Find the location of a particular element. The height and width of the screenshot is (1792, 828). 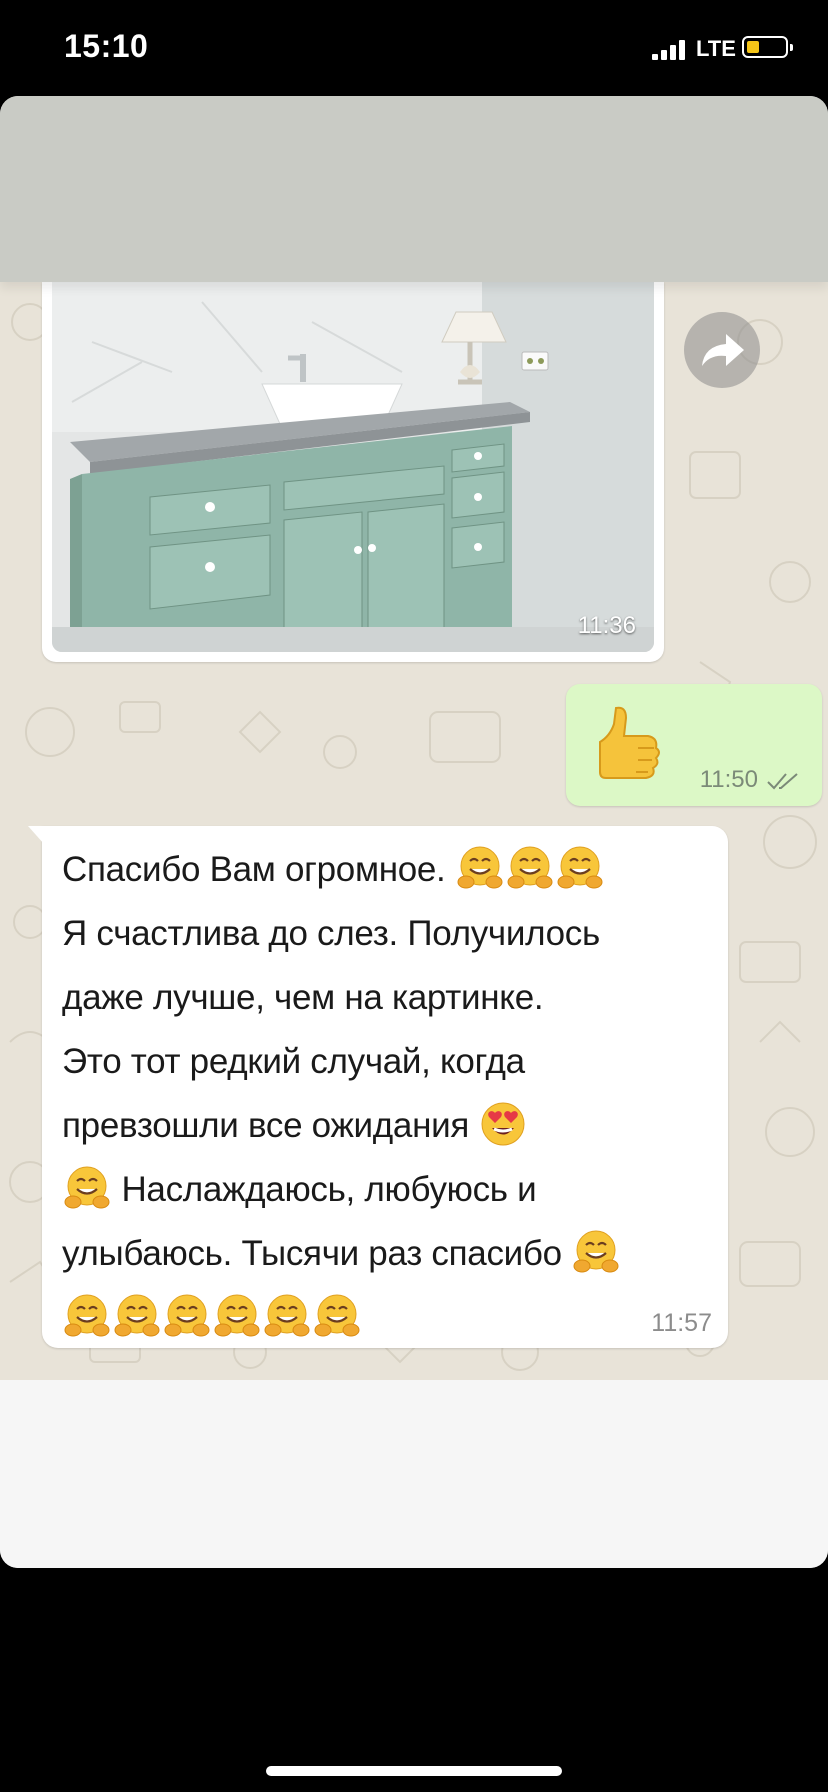

emoji-line is located at coordinates (382, 1318).